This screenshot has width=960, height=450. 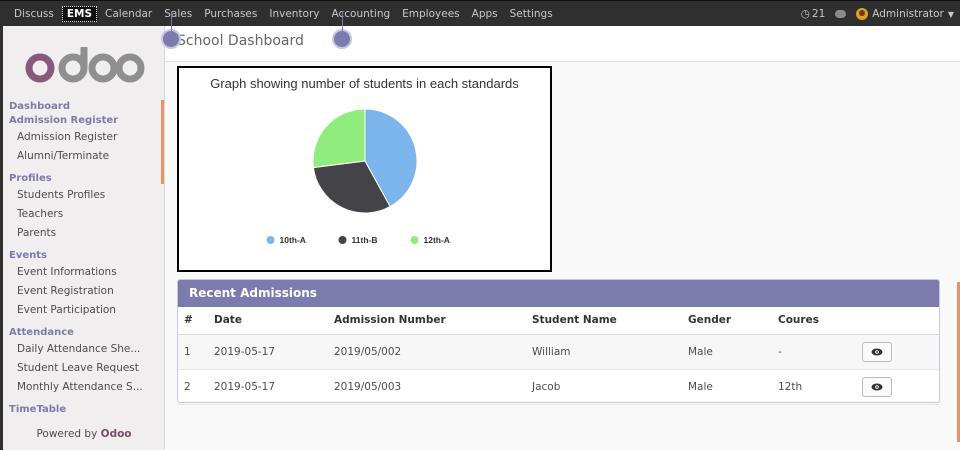 What do you see at coordinates (128, 14) in the screenshot?
I see `menu-item-calendar: Calendar` at bounding box center [128, 14].